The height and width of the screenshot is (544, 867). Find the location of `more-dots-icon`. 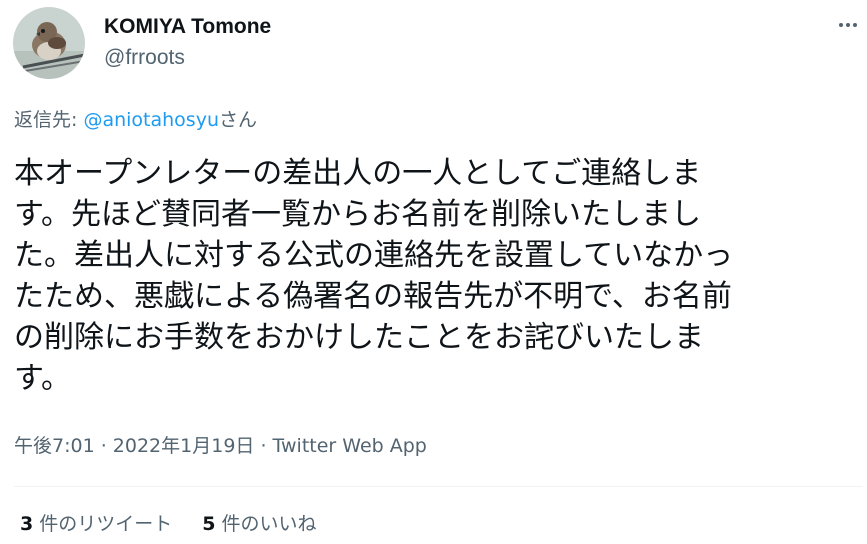

more-dots-icon is located at coordinates (848, 25).